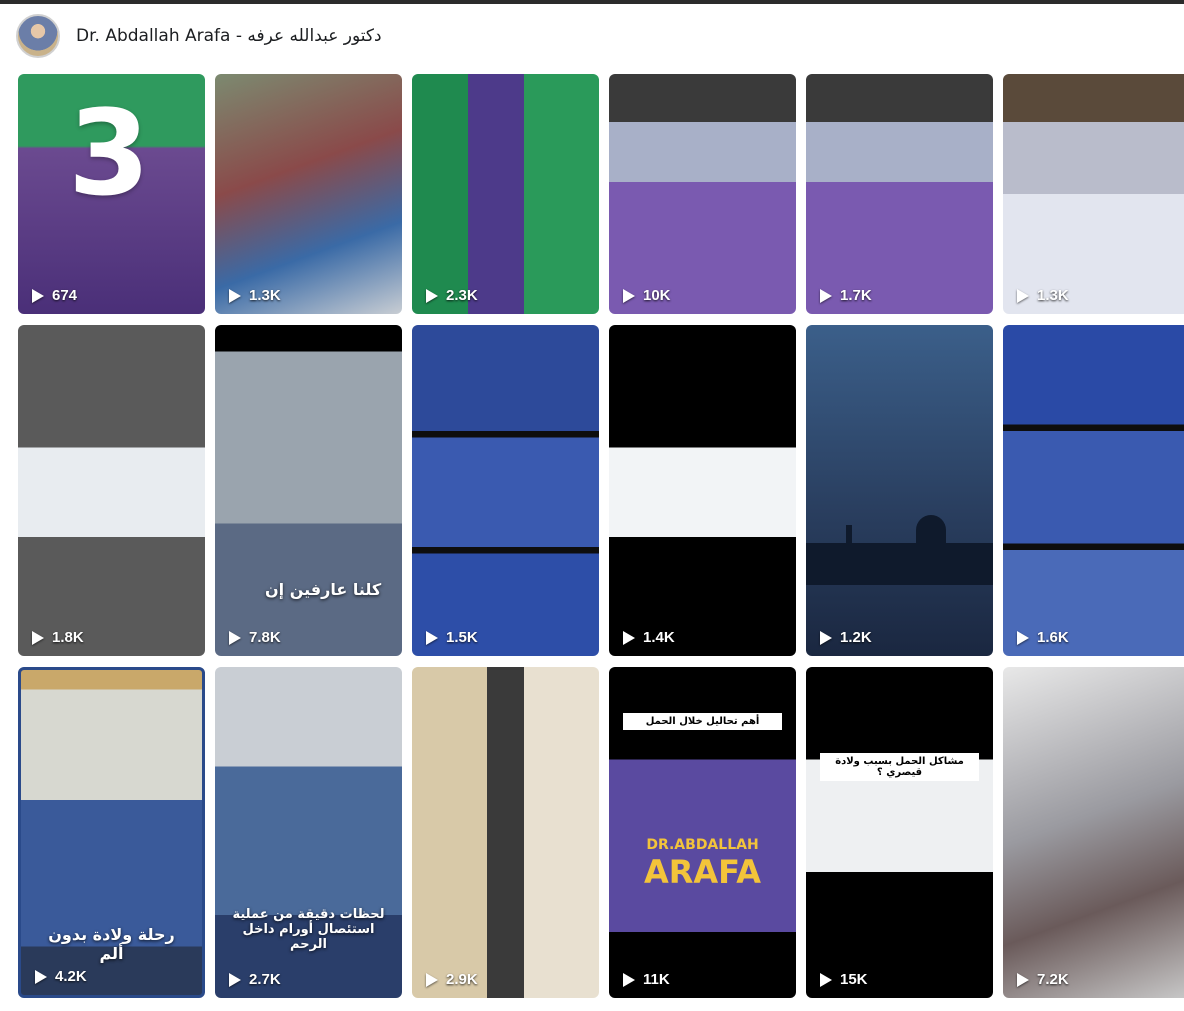 The image size is (1184, 1011). Describe the element at coordinates (899, 832) in the screenshot. I see `video-tile: مشاكل الحمل بسبب ولادة قيصري ؟ 15K` at that location.